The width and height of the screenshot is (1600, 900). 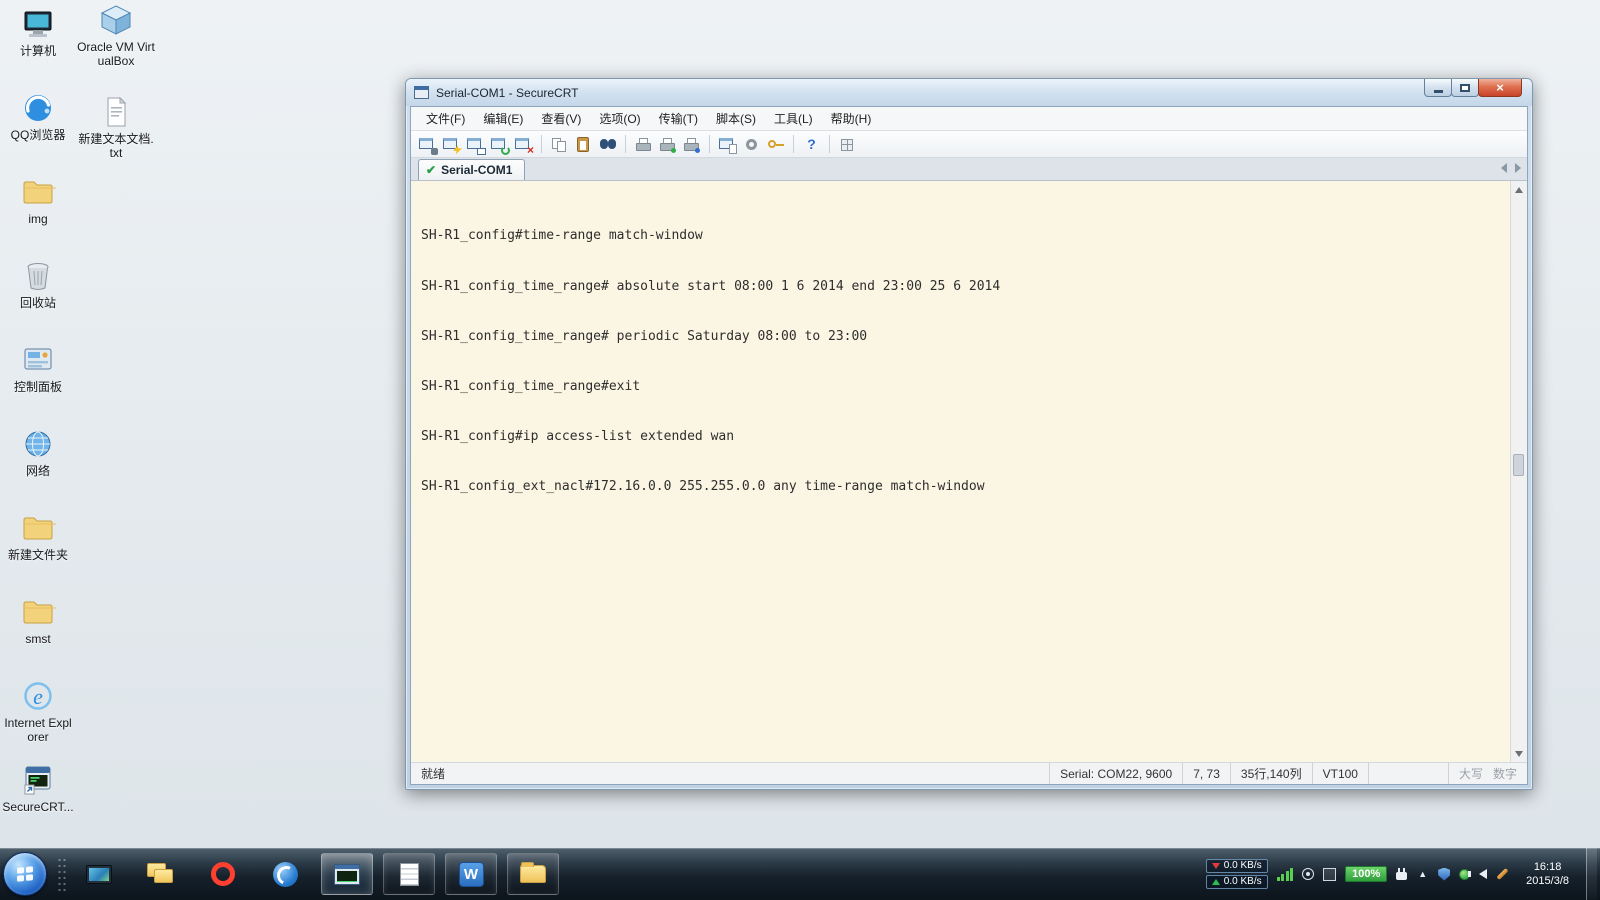 I want to click on print-preview-icon, so click(x=691, y=144).